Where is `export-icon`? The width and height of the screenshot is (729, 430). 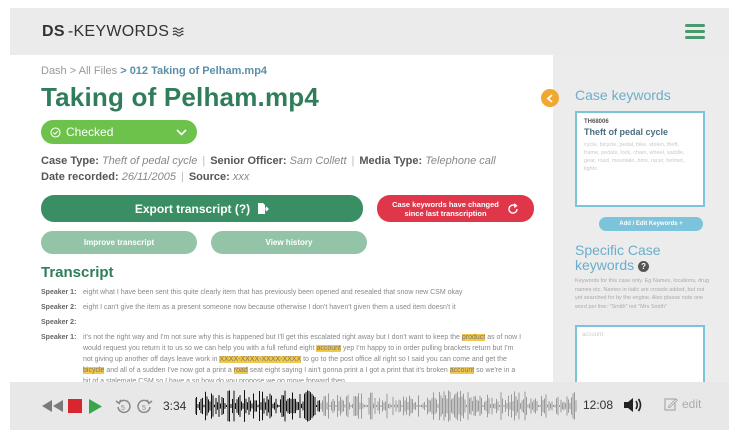
export-icon is located at coordinates (264, 208).